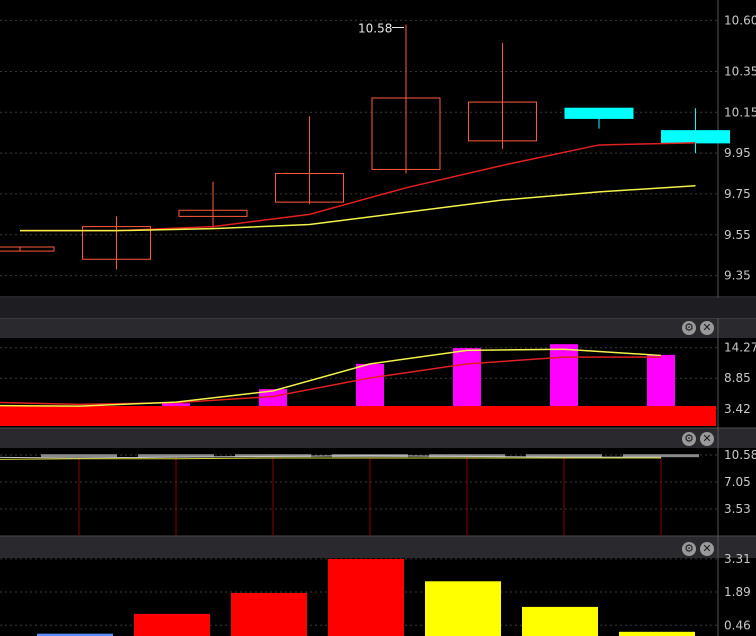 Image resolution: width=756 pixels, height=636 pixels. I want to click on y-tick-label: 10.35, so click(740, 71).